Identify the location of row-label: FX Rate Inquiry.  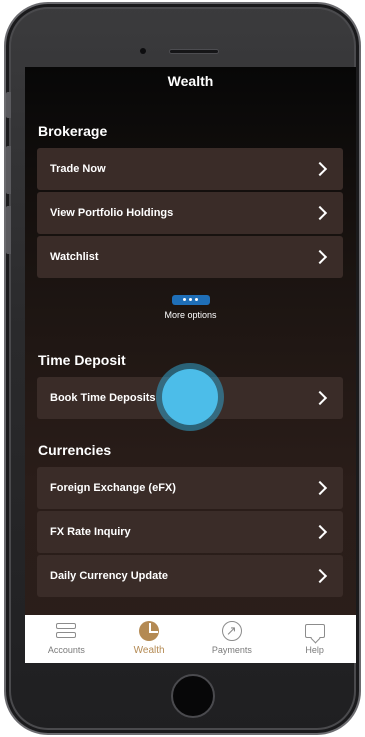
(90, 532).